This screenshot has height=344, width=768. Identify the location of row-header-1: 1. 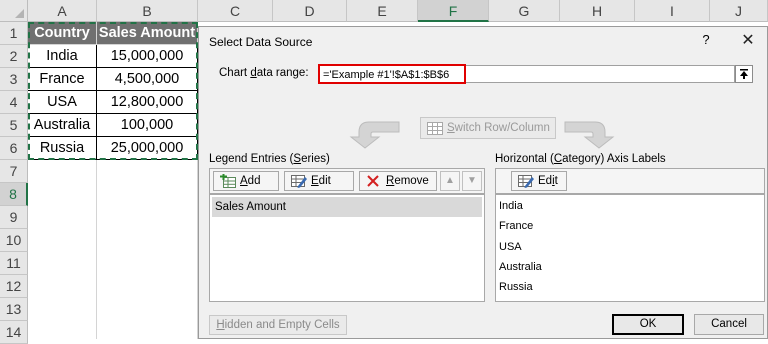
(14, 33).